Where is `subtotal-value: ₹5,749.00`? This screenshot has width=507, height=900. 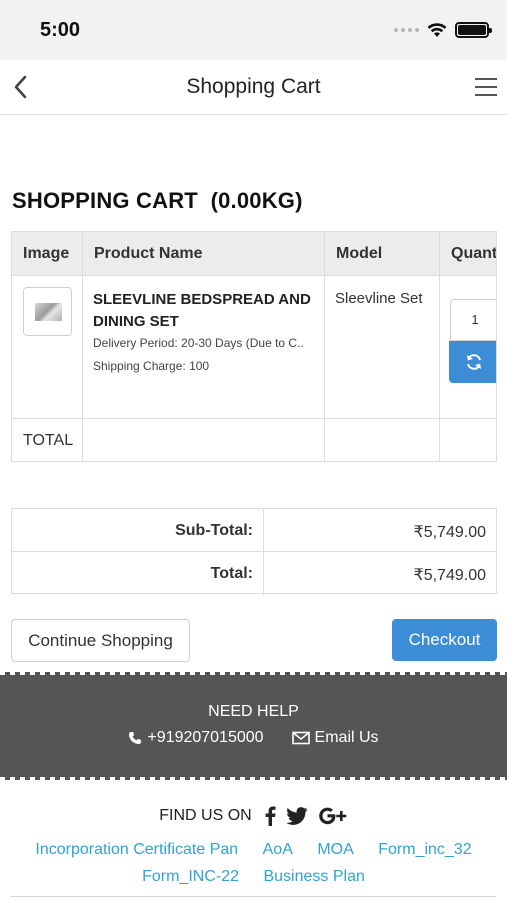
subtotal-value: ₹5,749.00 is located at coordinates (449, 532).